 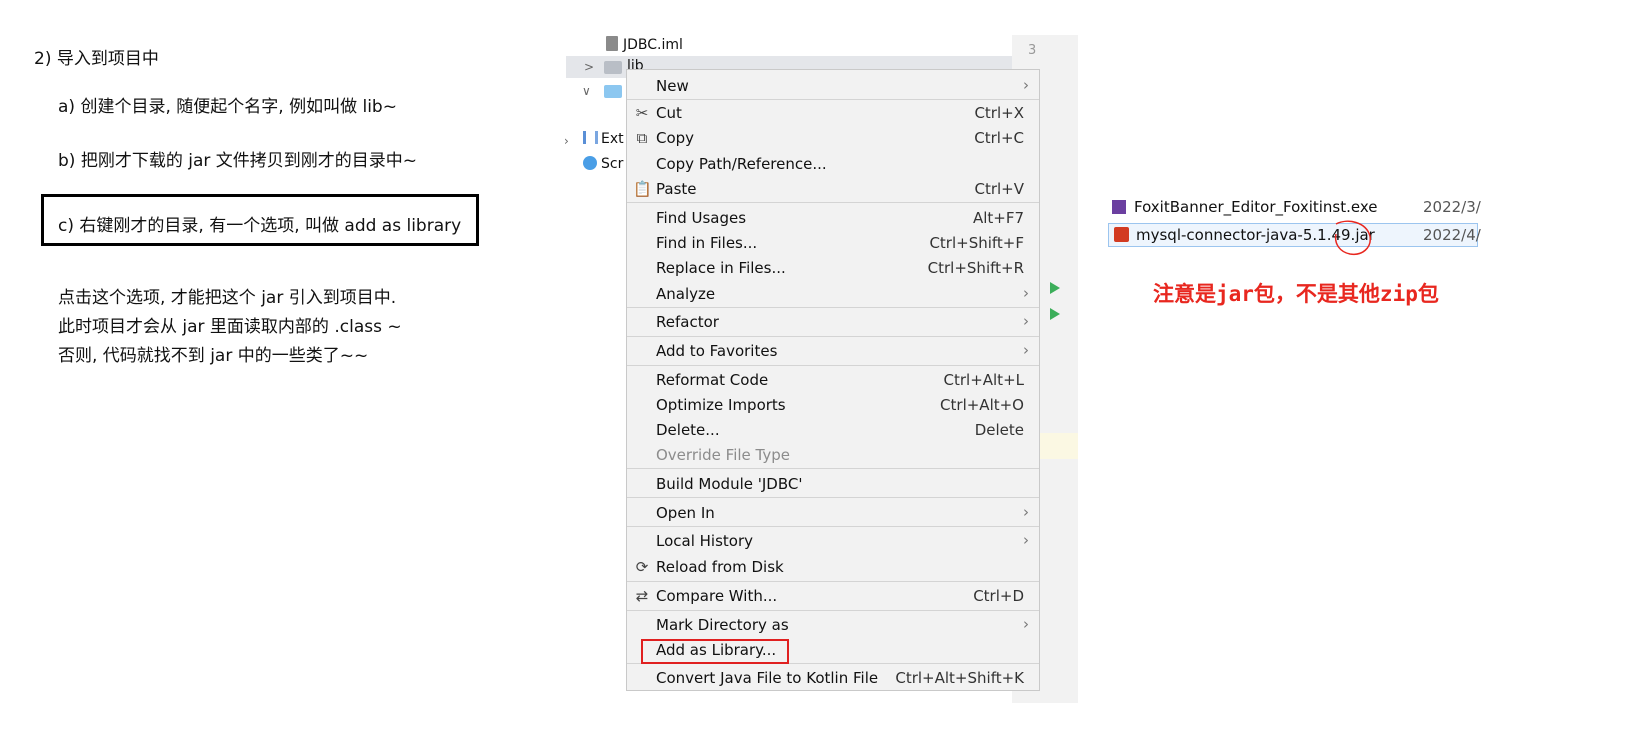 What do you see at coordinates (603, 164) in the screenshot?
I see `tree-item-scratches: Scr` at bounding box center [603, 164].